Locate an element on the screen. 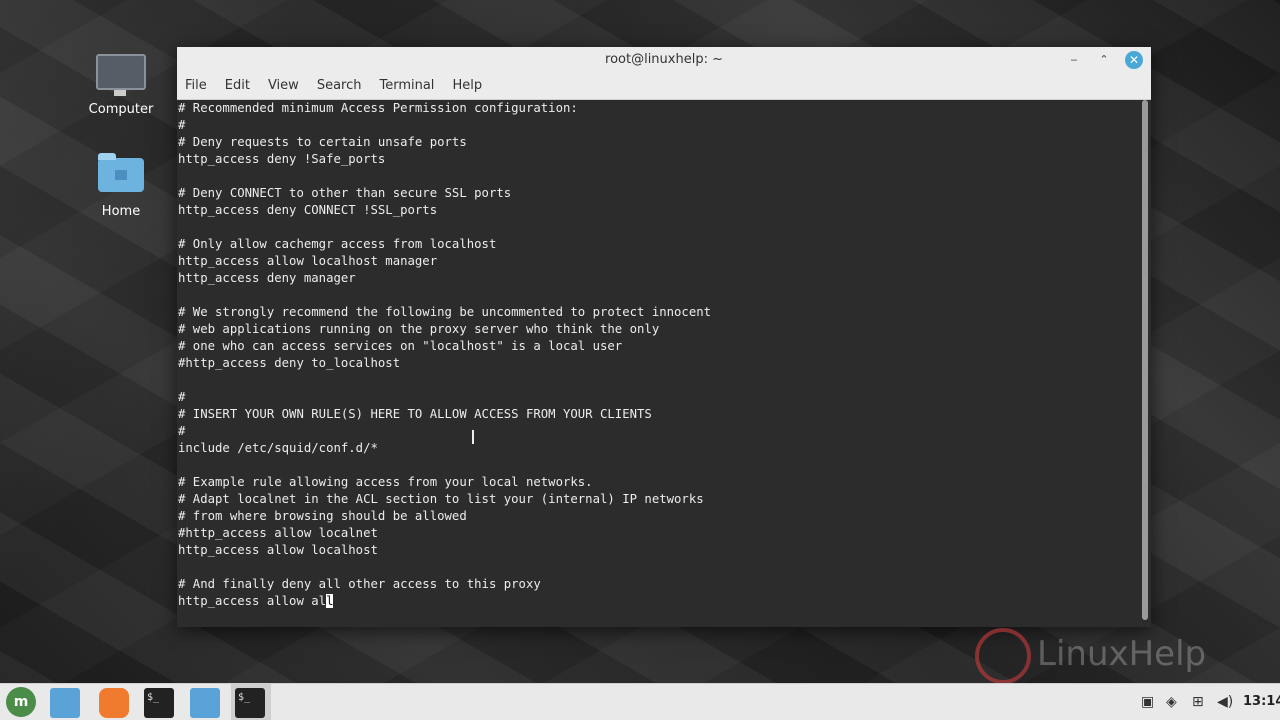 Image resolution: width=1280 pixels, height=720 pixels. linux-mint-icon: m is located at coordinates (21, 702).